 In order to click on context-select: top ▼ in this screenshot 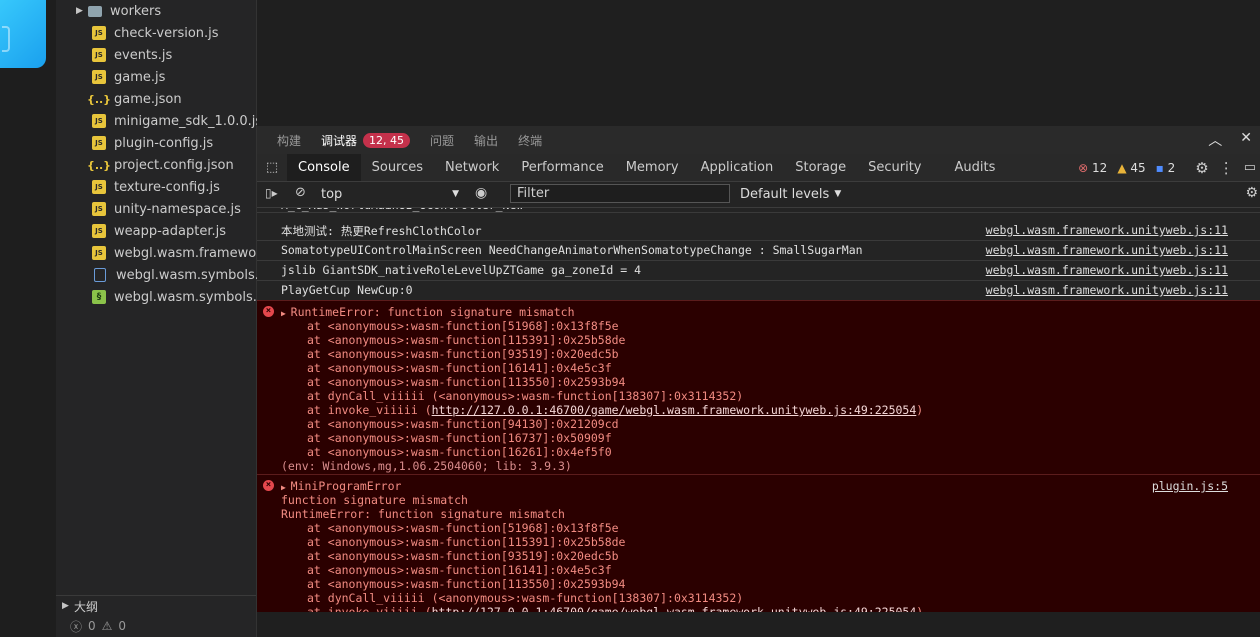, I will do `click(390, 194)`.